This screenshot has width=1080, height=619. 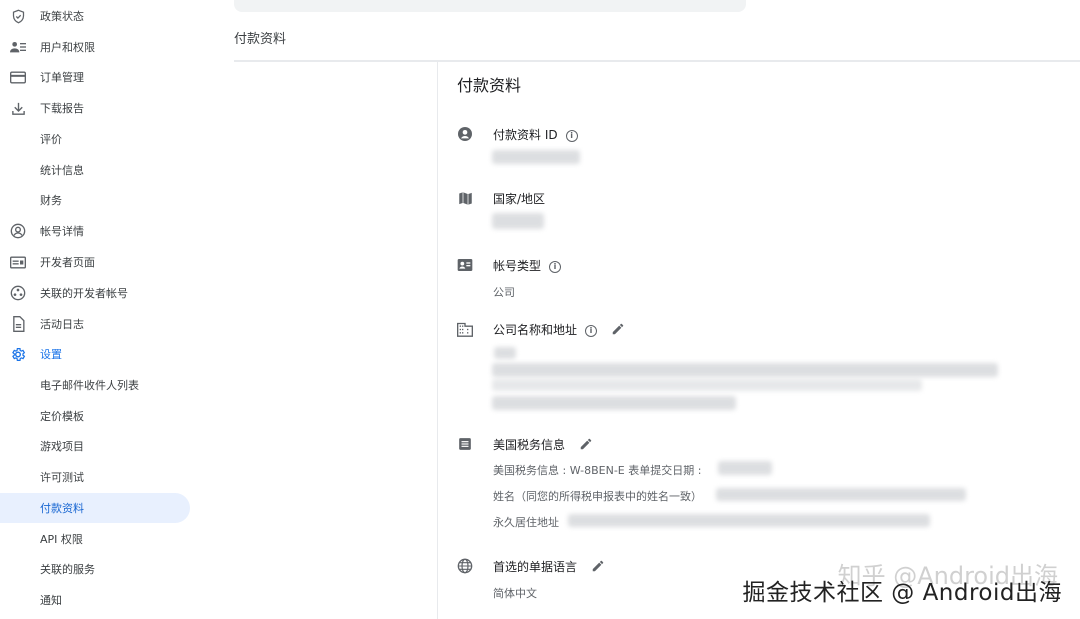 What do you see at coordinates (67, 262) in the screenshot?
I see `sidebar-item-label: 开发者页面` at bounding box center [67, 262].